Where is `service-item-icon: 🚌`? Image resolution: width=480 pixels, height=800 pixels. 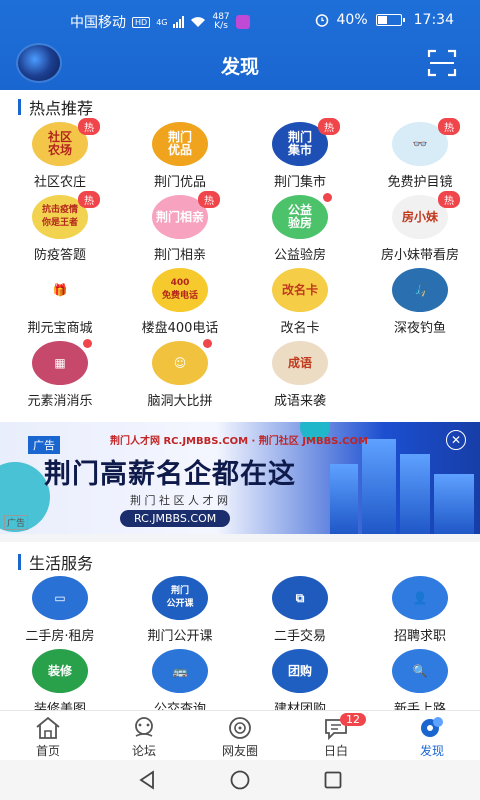 service-item-icon: 🚌 is located at coordinates (180, 671).